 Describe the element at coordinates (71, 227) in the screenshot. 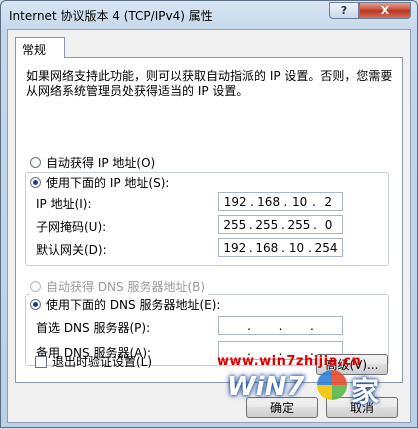

I see `subnet-mask-label: 子网掩码(U):` at that location.